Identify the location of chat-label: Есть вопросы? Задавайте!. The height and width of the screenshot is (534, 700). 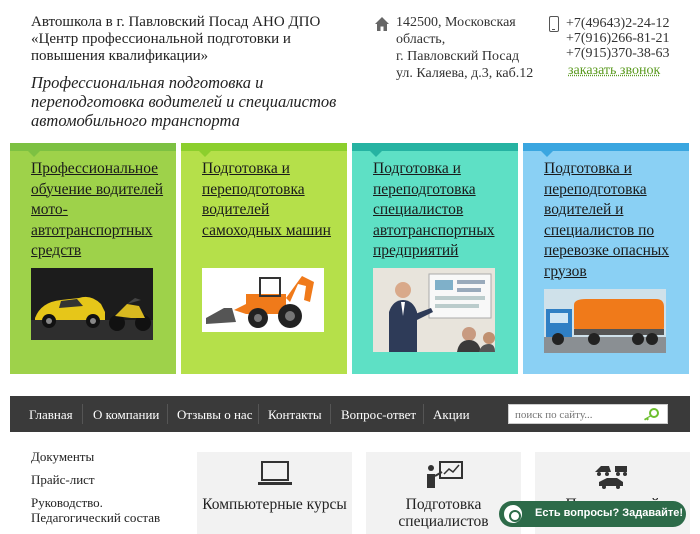
(609, 513).